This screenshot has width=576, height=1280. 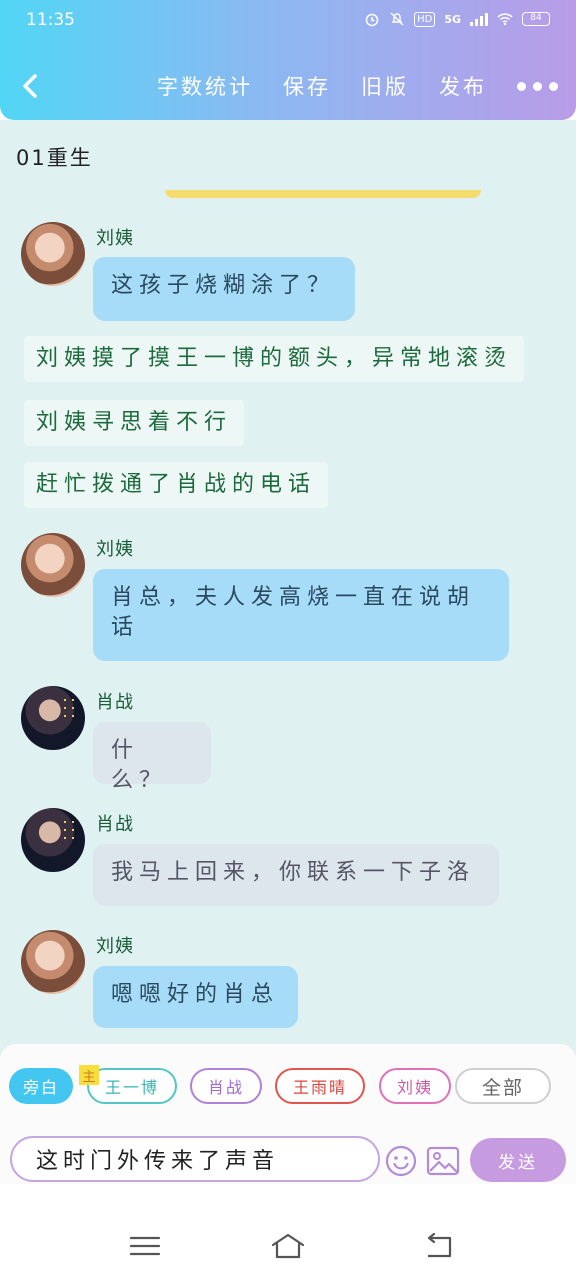 I want to click on narration-line: 刘姨寻思着不行, so click(x=134, y=423).